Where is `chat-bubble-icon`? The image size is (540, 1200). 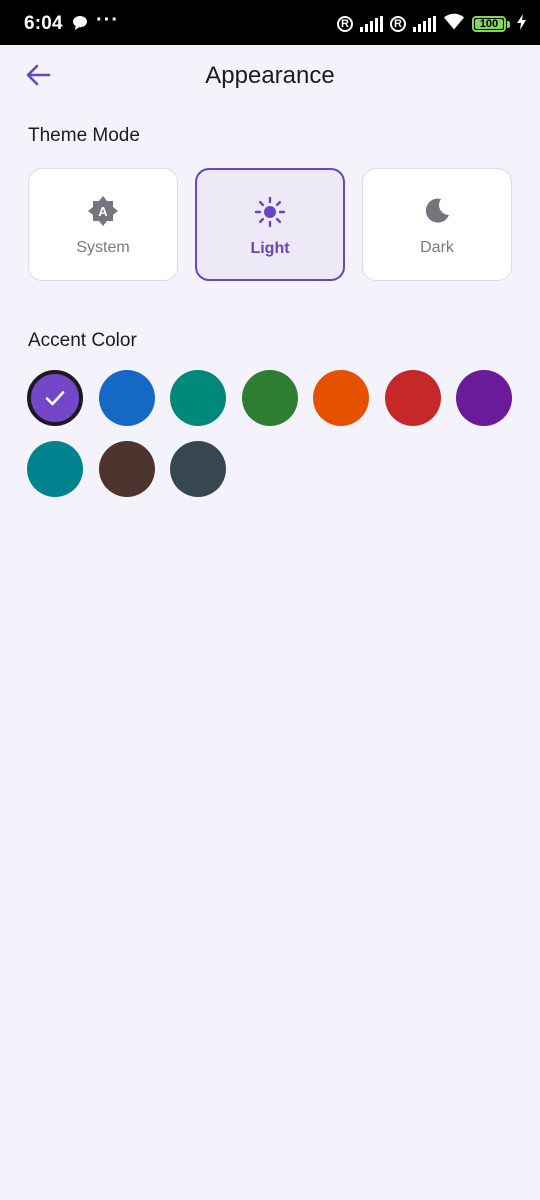 chat-bubble-icon is located at coordinates (80, 25).